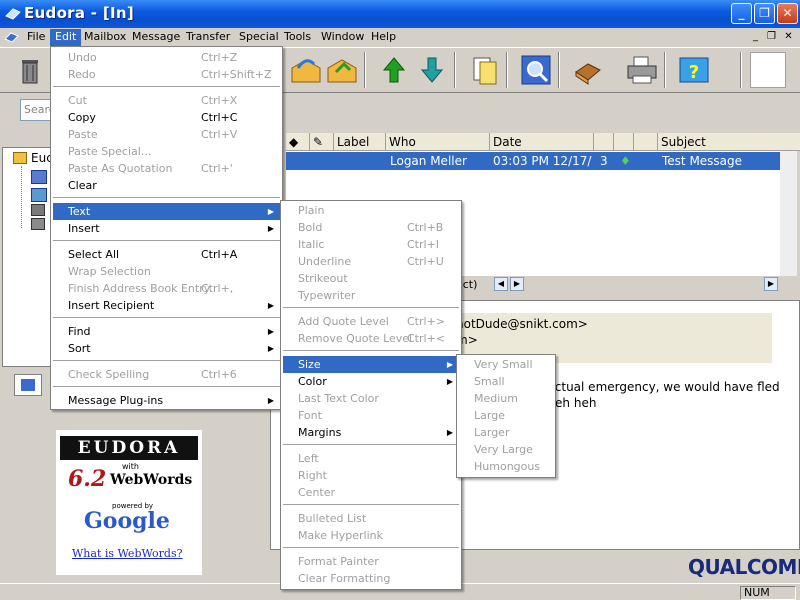 This screenshot has width=800, height=600. I want to click on scroll-left-button: ◀, so click(501, 284).